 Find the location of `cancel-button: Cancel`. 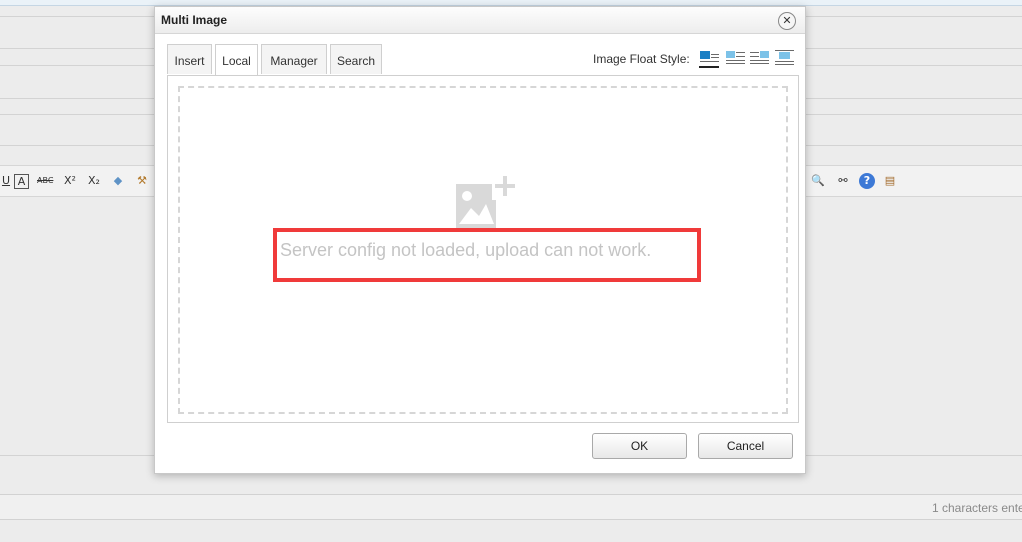

cancel-button: Cancel is located at coordinates (745, 446).